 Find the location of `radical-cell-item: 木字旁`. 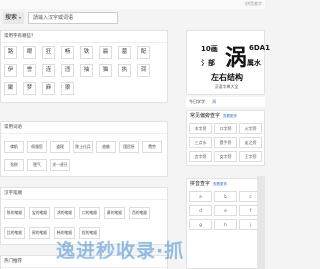

radical-cell-item: 木字旁 is located at coordinates (200, 128).